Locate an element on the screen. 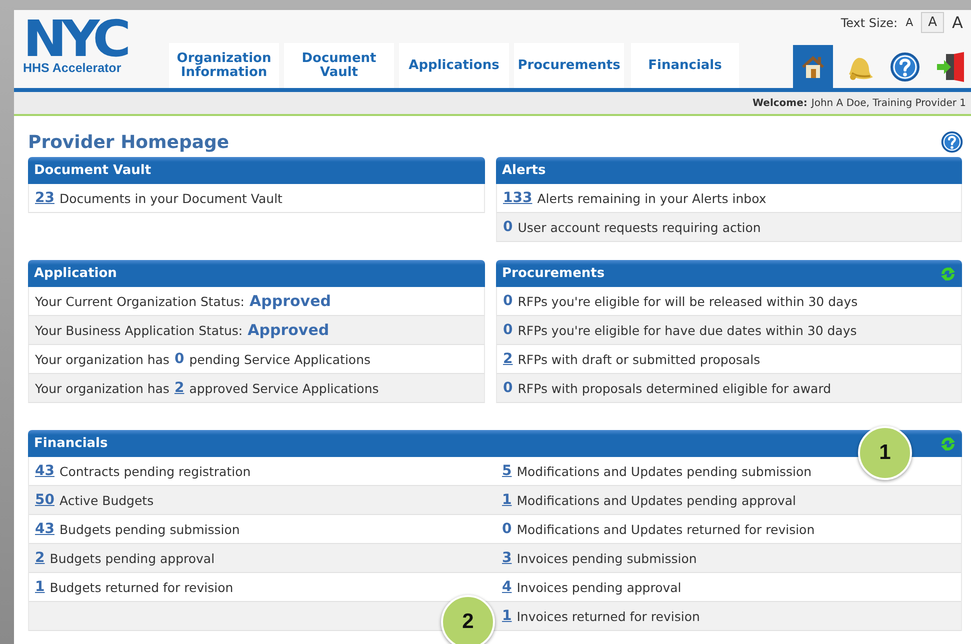  toolbar-button is located at coordinates (813, 66).